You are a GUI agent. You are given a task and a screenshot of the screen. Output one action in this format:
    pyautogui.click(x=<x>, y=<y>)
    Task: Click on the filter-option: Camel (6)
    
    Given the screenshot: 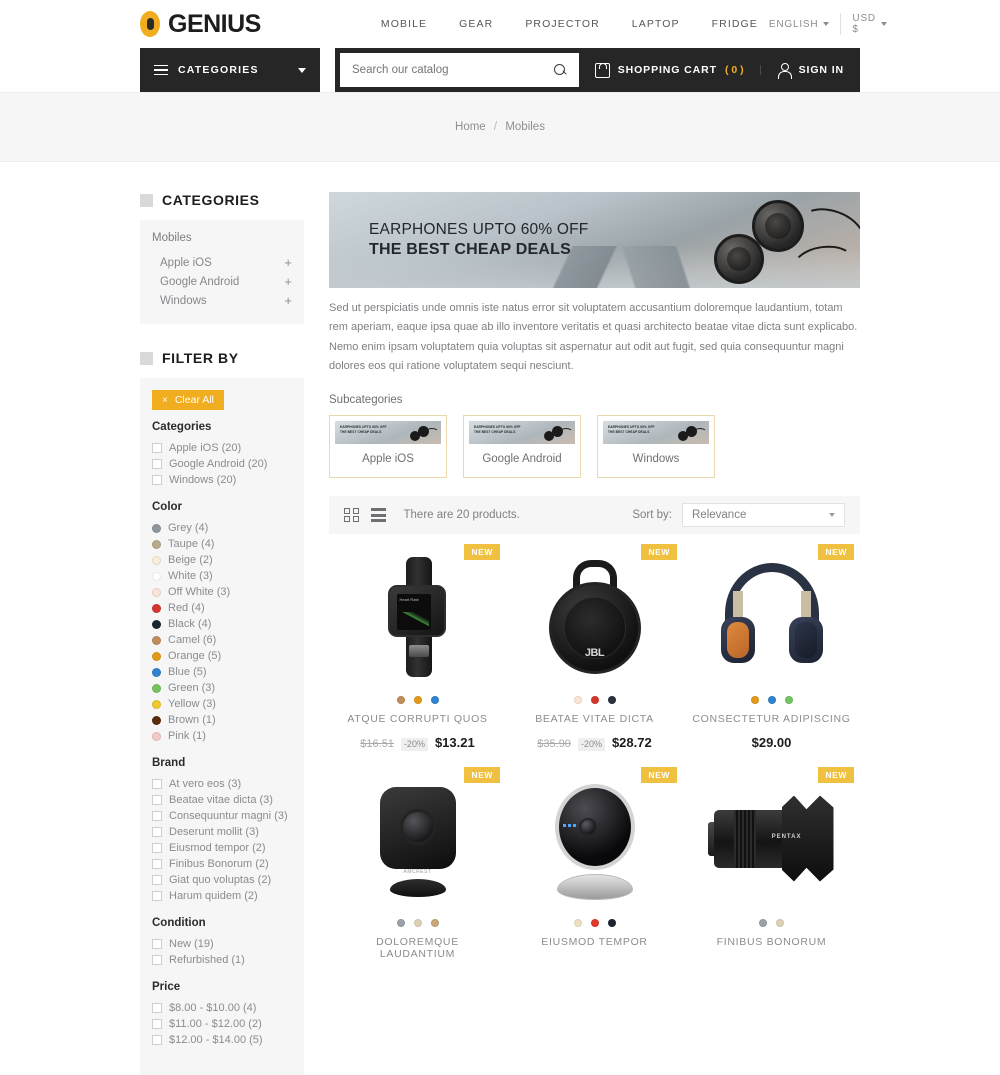 What is the action you would take?
    pyautogui.click(x=222, y=640)
    